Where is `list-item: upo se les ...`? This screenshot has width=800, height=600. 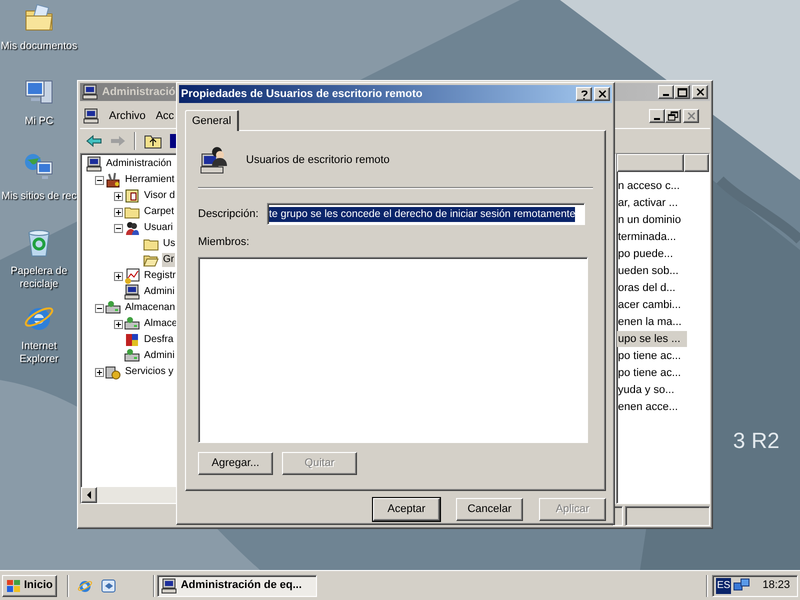 list-item: upo se les ... is located at coordinates (652, 338).